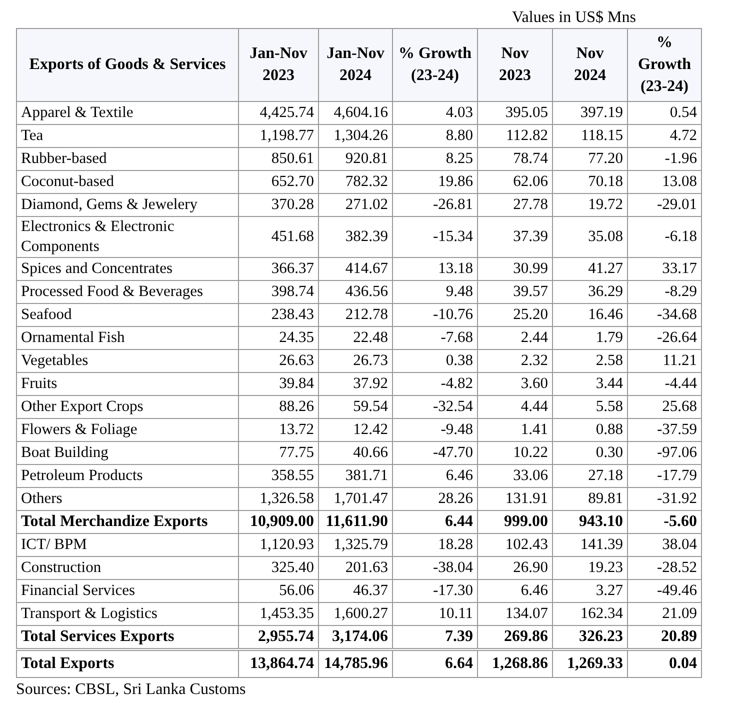 The image size is (750, 703). I want to click on table-cell: 131.91, so click(515, 499).